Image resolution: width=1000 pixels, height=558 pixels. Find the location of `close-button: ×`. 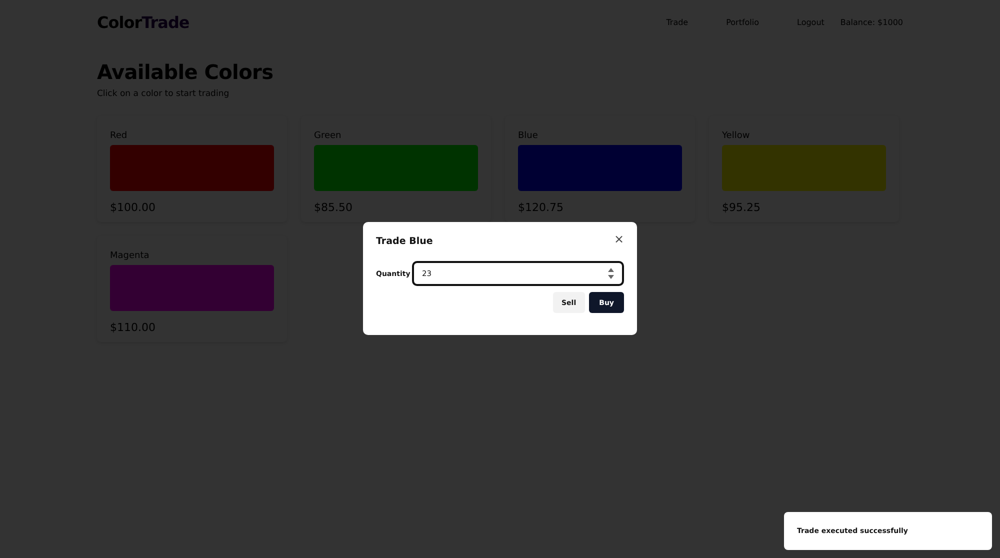

close-button: × is located at coordinates (619, 239).